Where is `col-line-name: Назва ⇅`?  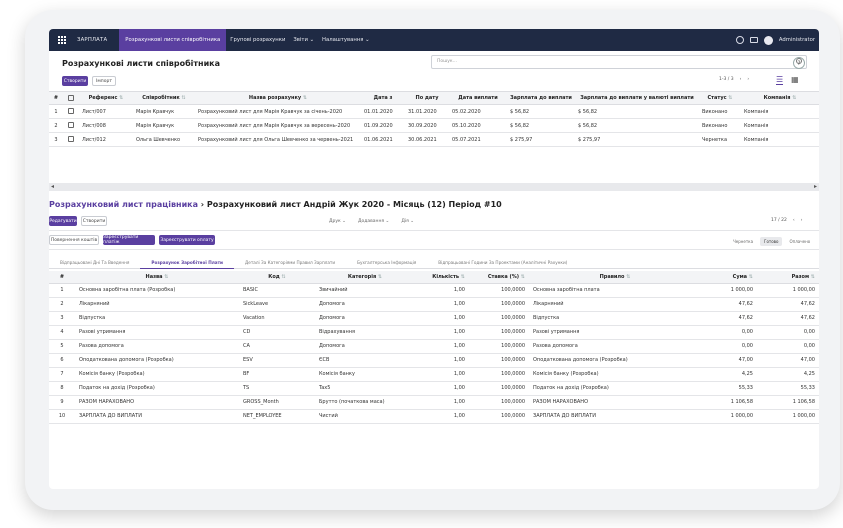
col-line-name: Назва ⇅ is located at coordinates (157, 277).